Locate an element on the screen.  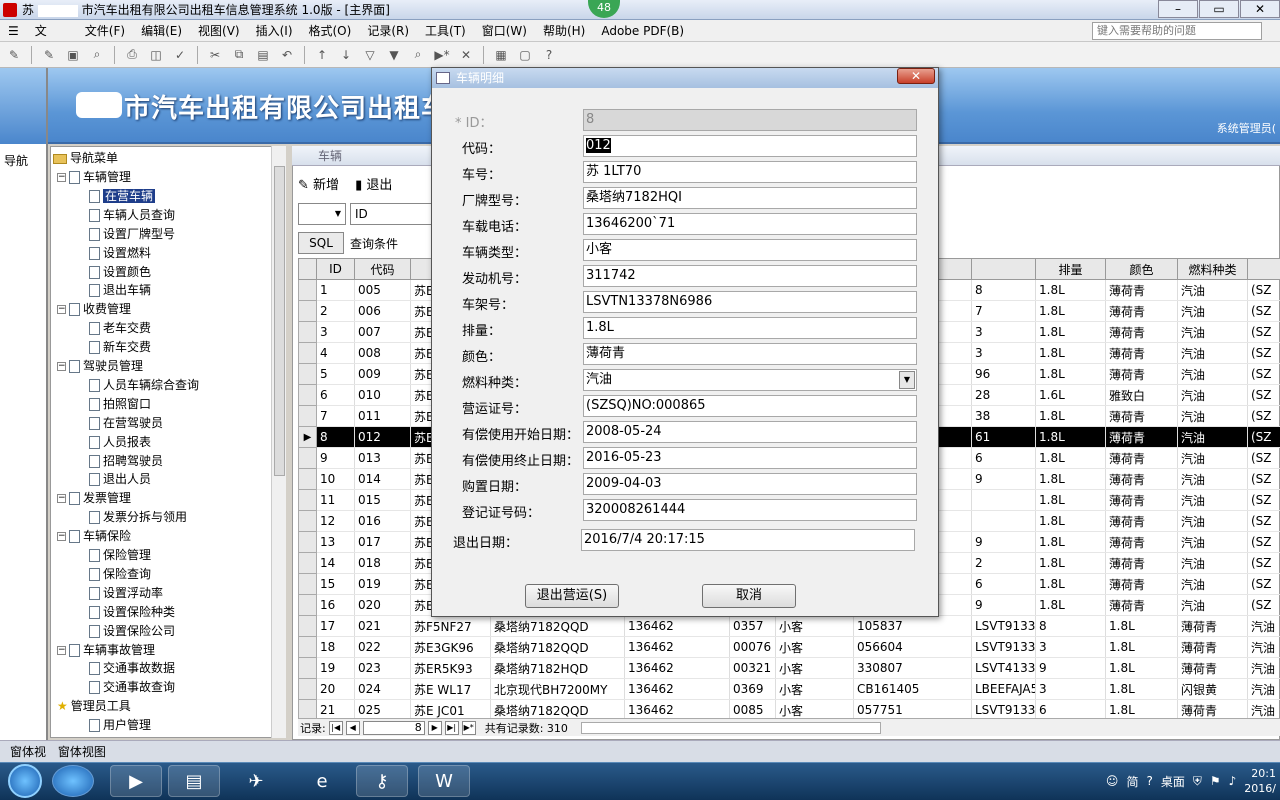
nav-item: − 车辆管理 is located at coordinates (94, 177).